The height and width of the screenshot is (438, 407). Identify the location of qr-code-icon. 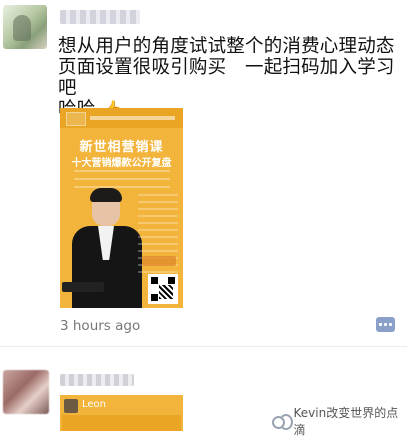
(163, 289).